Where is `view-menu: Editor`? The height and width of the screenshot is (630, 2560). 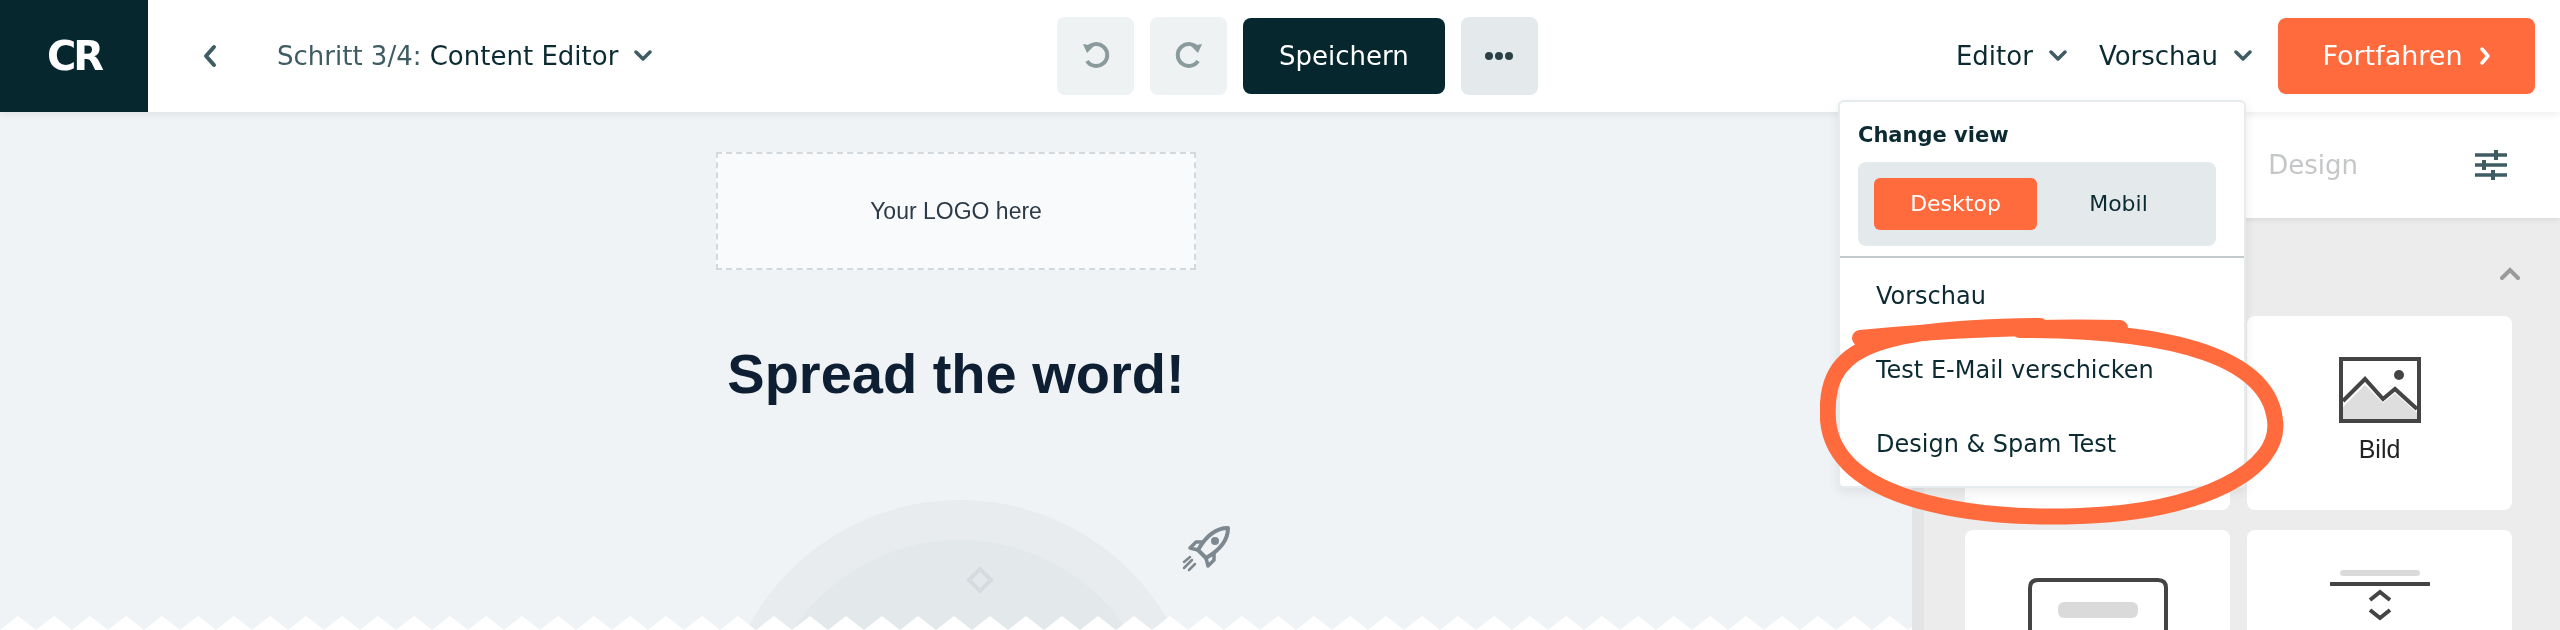
view-menu: Editor is located at coordinates (2011, 56).